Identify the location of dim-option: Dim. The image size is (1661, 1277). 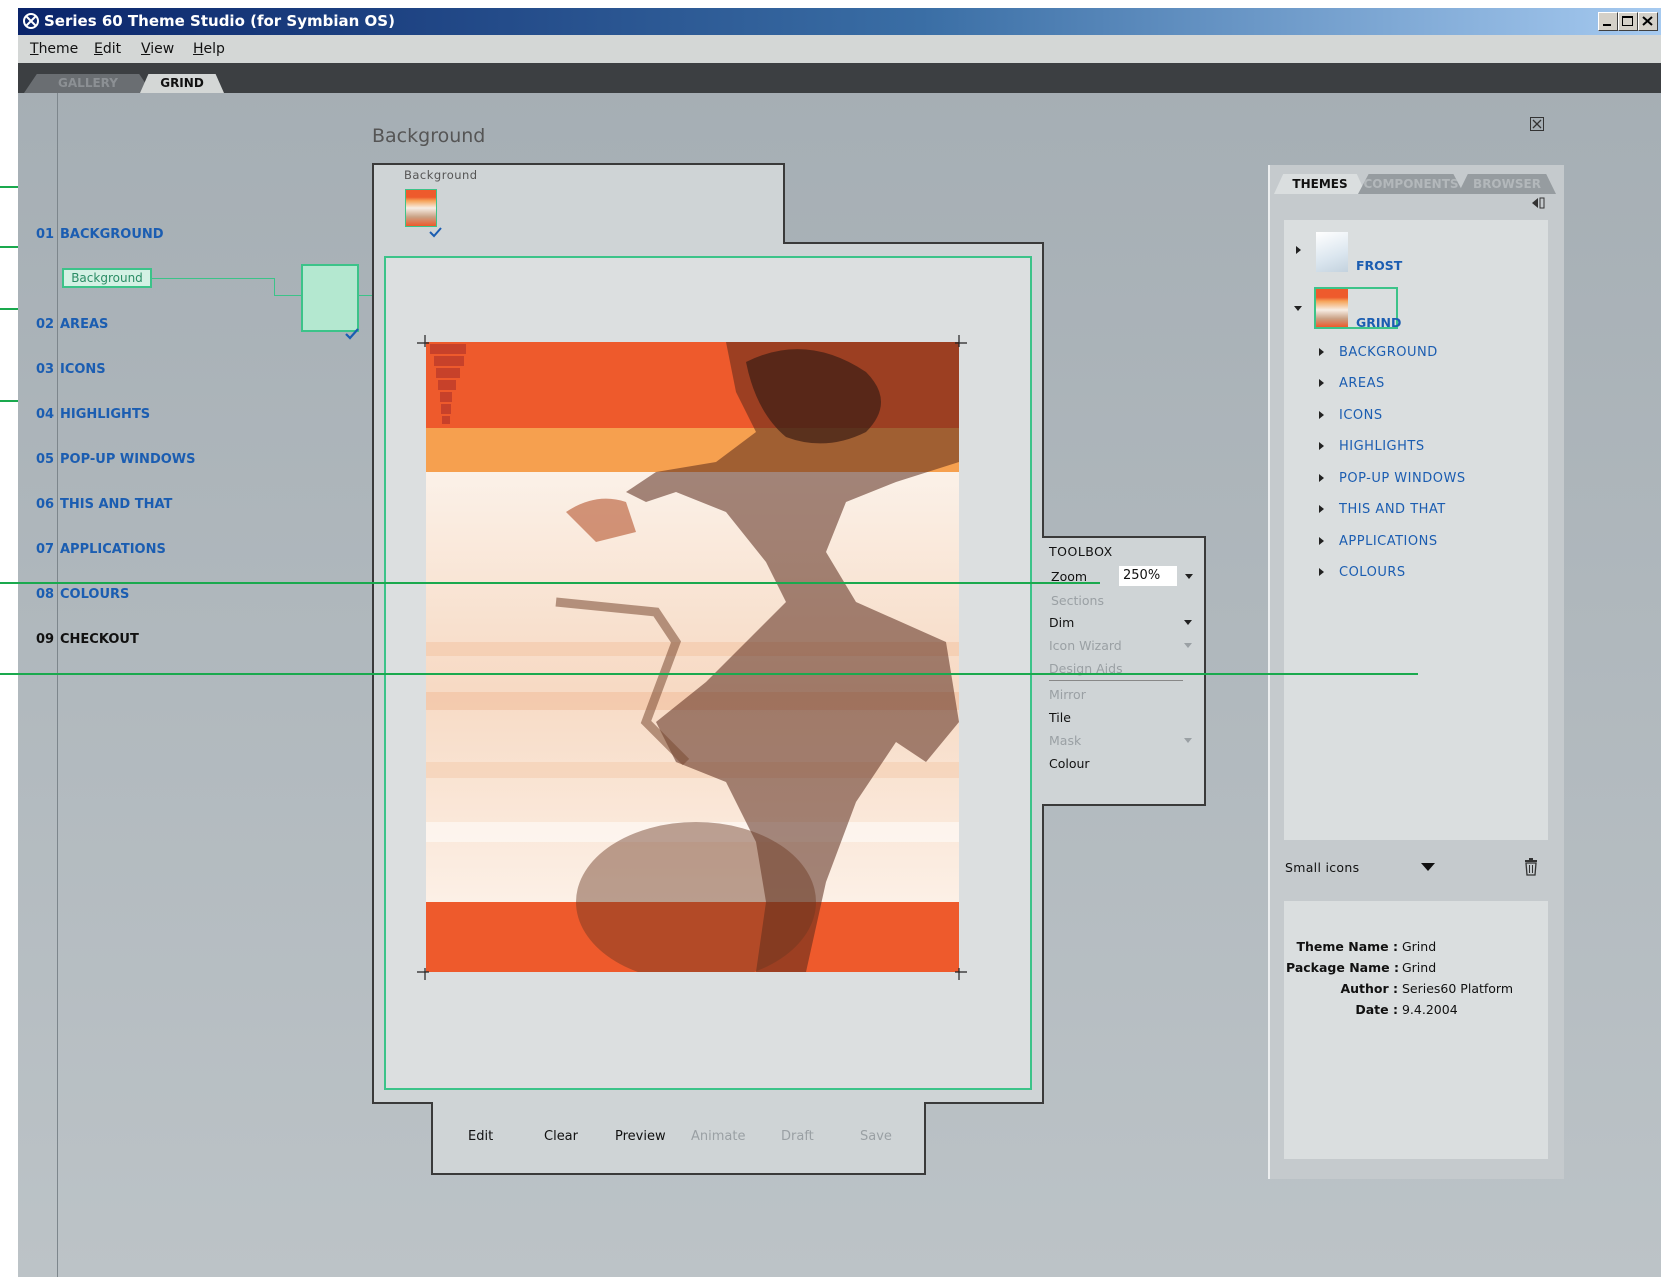
(1061, 622).